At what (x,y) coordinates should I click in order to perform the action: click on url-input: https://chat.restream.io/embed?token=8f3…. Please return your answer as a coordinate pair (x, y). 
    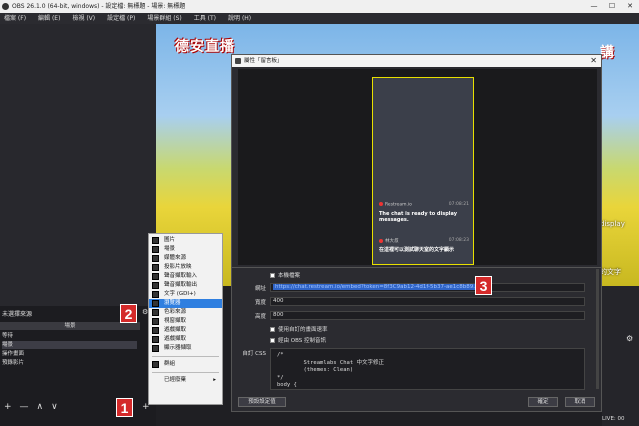
    Looking at the image, I should click on (427, 287).